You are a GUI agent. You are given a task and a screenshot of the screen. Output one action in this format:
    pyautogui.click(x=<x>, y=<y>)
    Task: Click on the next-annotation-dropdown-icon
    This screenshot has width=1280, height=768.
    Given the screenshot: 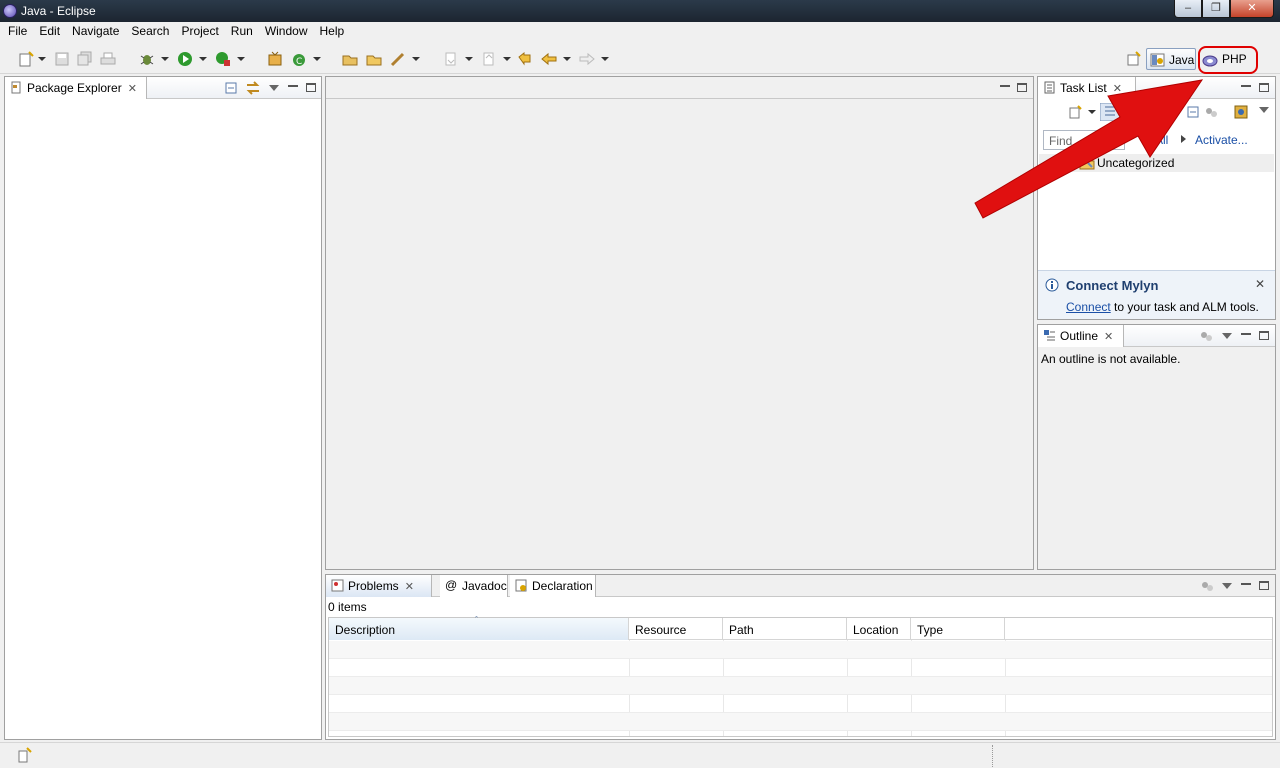 What is the action you would take?
    pyautogui.click(x=469, y=59)
    